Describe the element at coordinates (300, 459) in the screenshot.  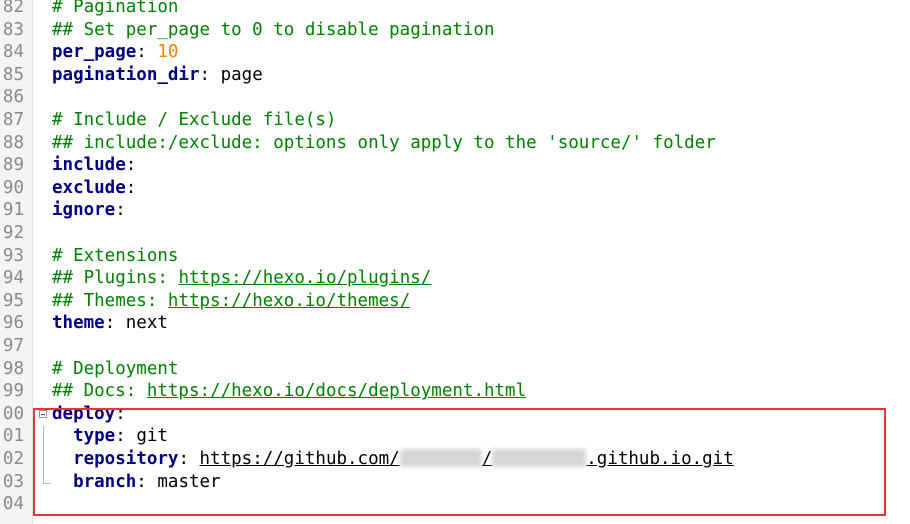
I see `code-link: https://github.com/` at that location.